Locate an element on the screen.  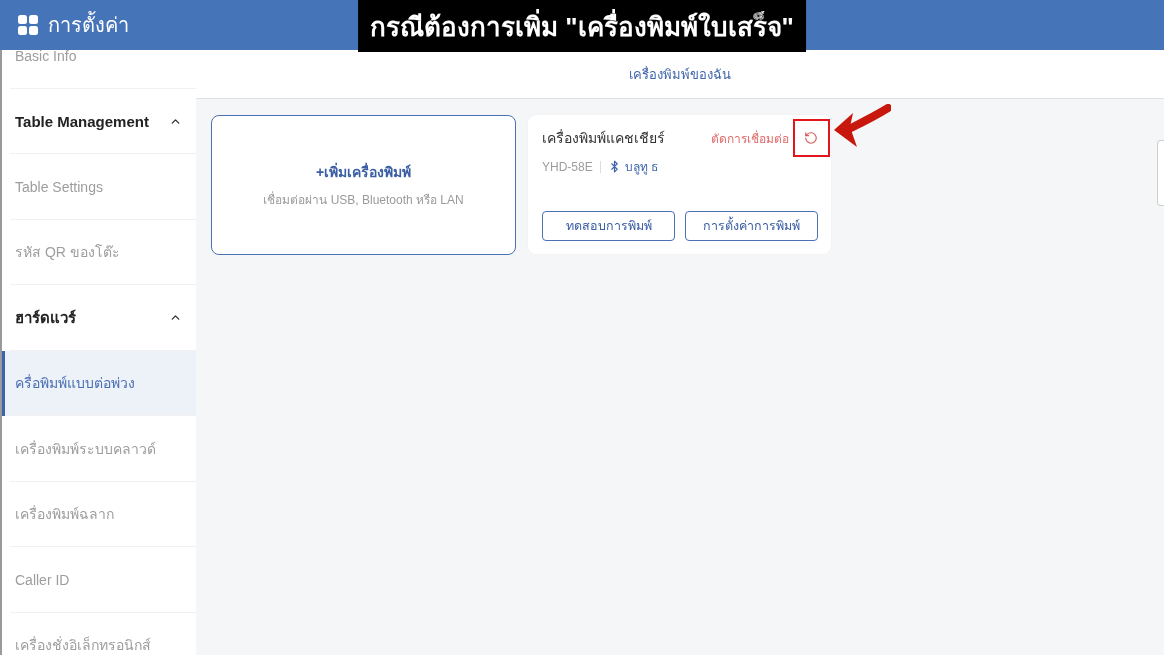
printer-model: YHD-58E is located at coordinates (567, 166).